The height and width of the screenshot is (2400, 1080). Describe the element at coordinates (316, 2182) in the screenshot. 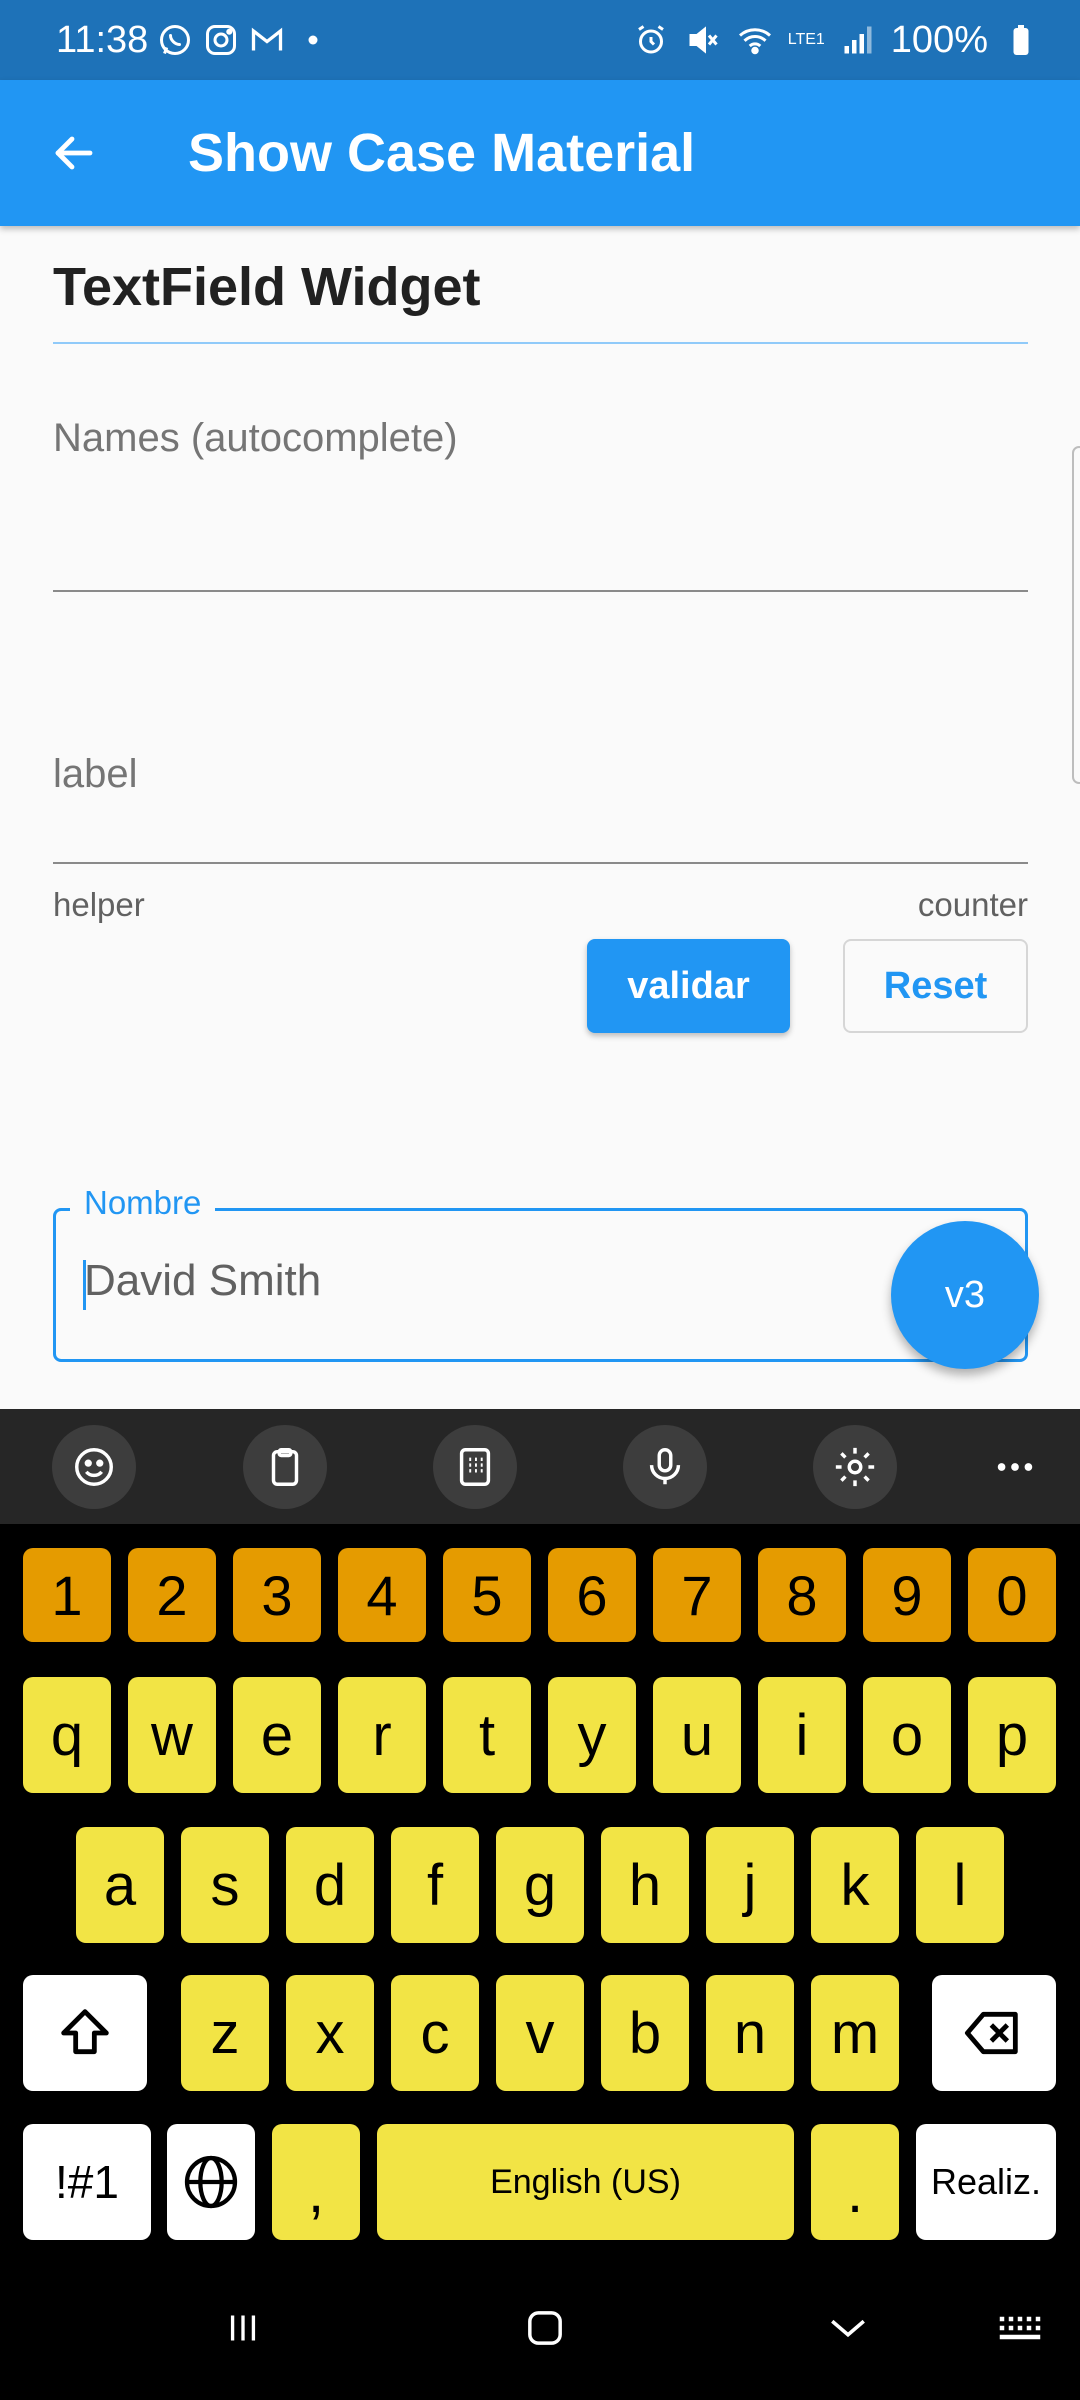

I see `comma-key: ,` at that location.